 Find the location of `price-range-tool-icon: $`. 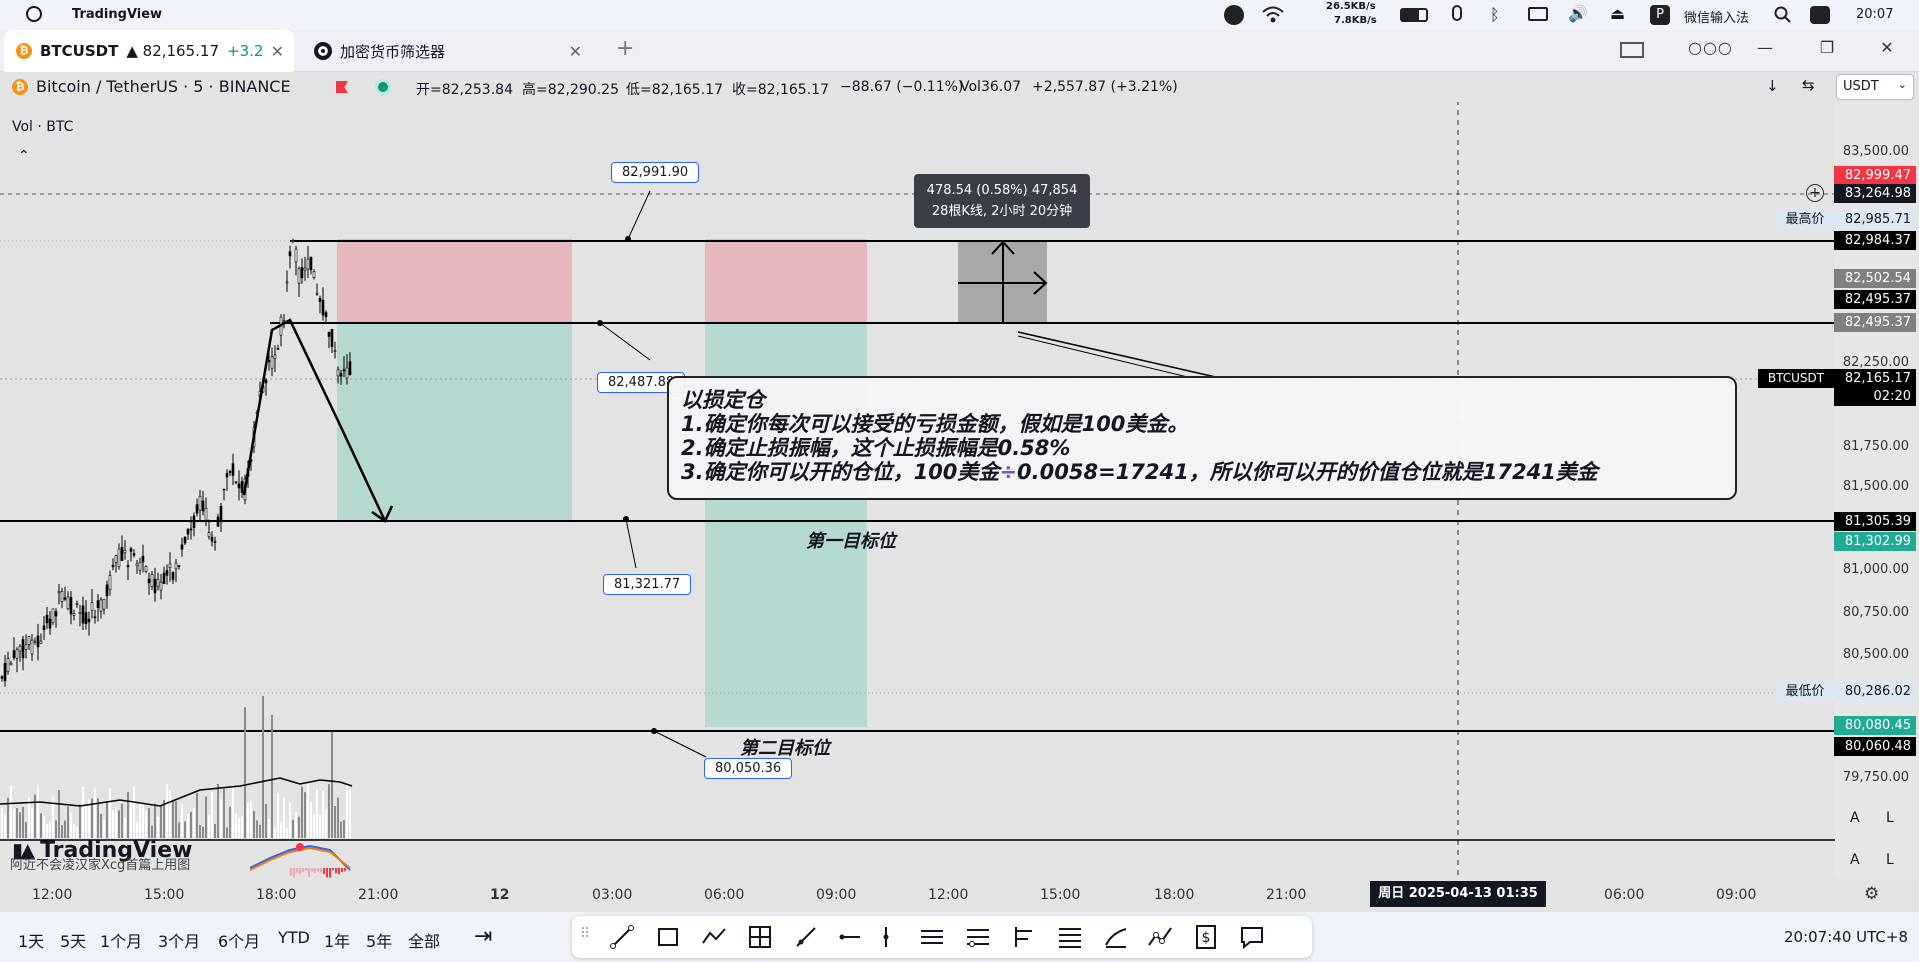

price-range-tool-icon: $ is located at coordinates (1206, 937).